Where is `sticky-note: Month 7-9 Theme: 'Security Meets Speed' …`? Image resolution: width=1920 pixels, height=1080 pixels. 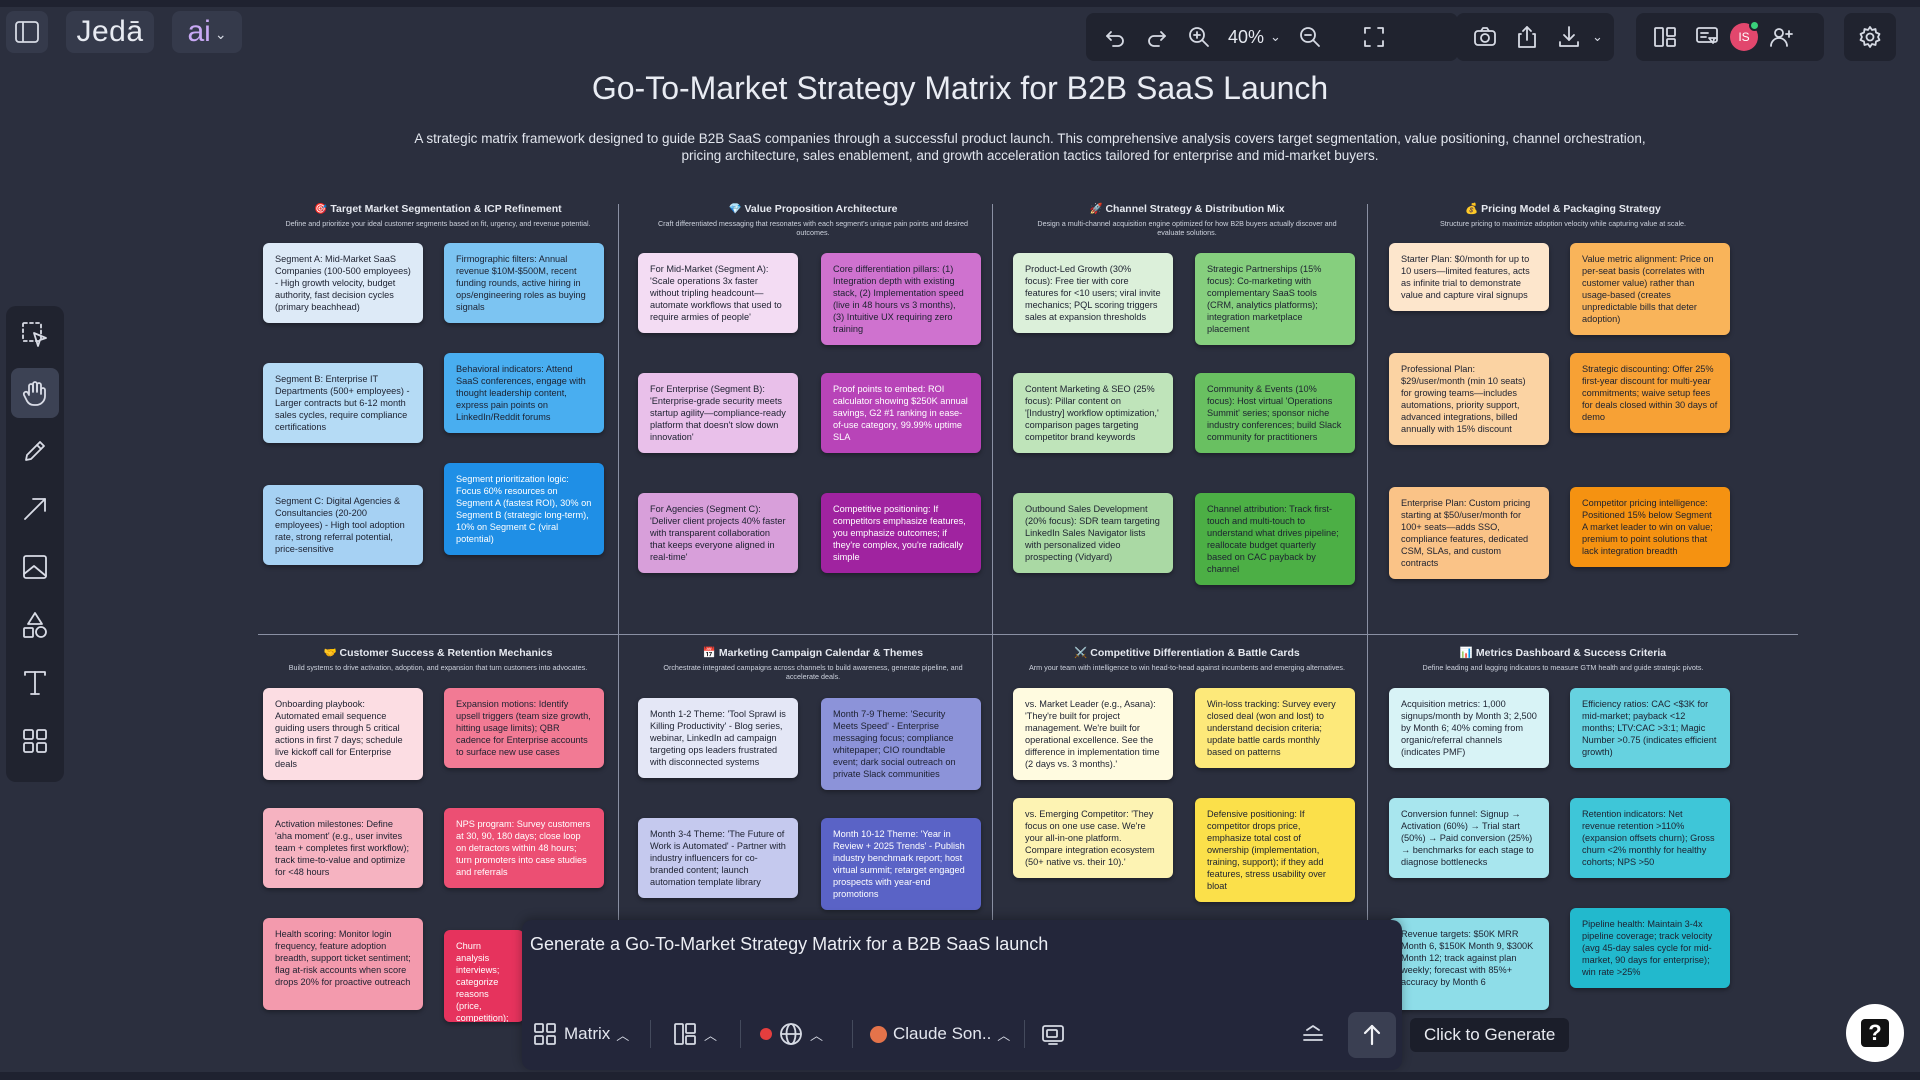 sticky-note: Month 7-9 Theme: 'Security Meets Speed' … is located at coordinates (901, 744).